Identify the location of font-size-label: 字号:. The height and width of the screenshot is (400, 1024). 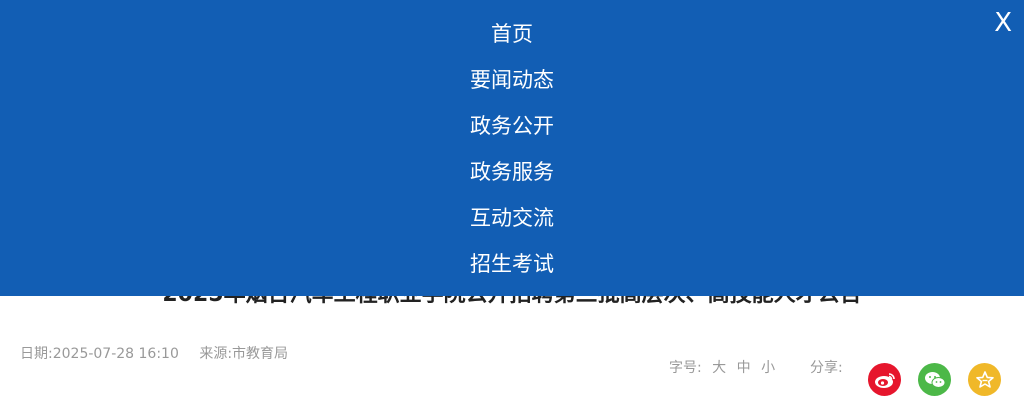
(685, 368).